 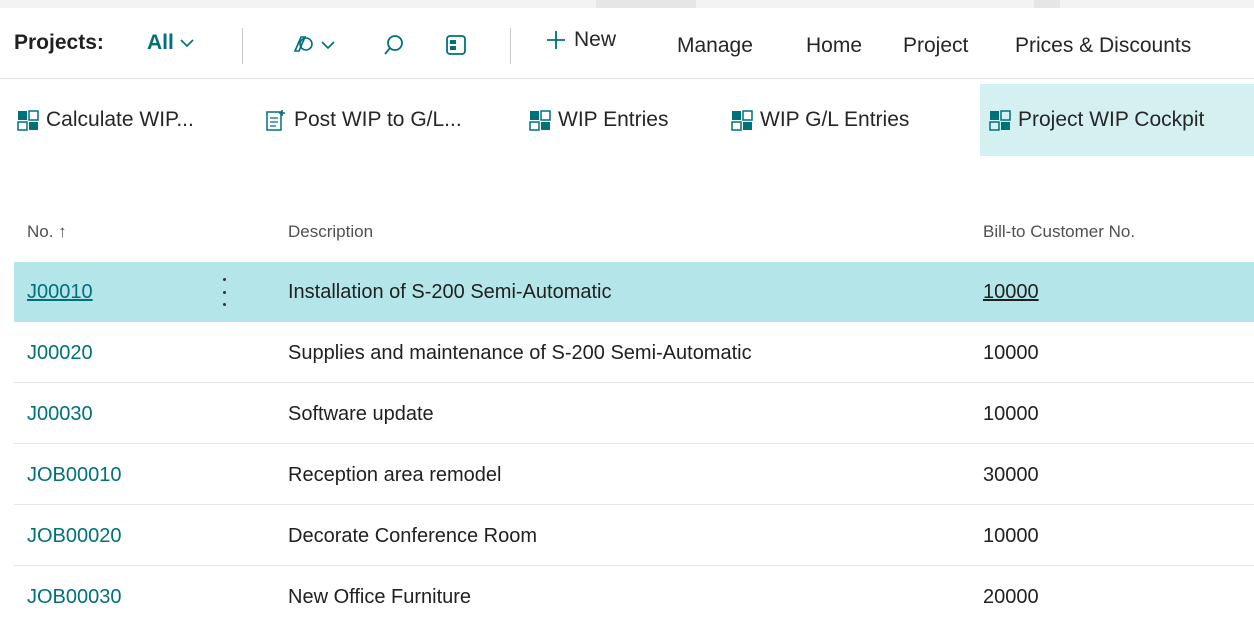 What do you see at coordinates (1111, 119) in the screenshot?
I see `project-wip-cockpit-label: Project WIP Cockpit` at bounding box center [1111, 119].